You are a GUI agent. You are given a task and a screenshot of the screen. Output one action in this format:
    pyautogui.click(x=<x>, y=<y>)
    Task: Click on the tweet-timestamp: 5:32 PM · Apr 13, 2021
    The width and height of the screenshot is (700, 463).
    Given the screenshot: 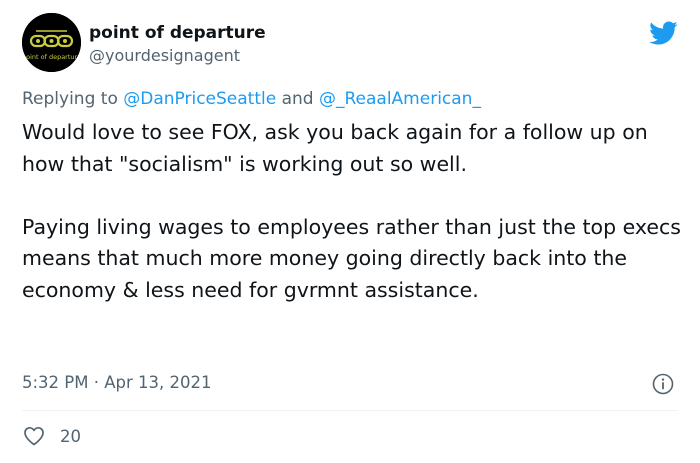 What is the action you would take?
    pyautogui.click(x=117, y=383)
    